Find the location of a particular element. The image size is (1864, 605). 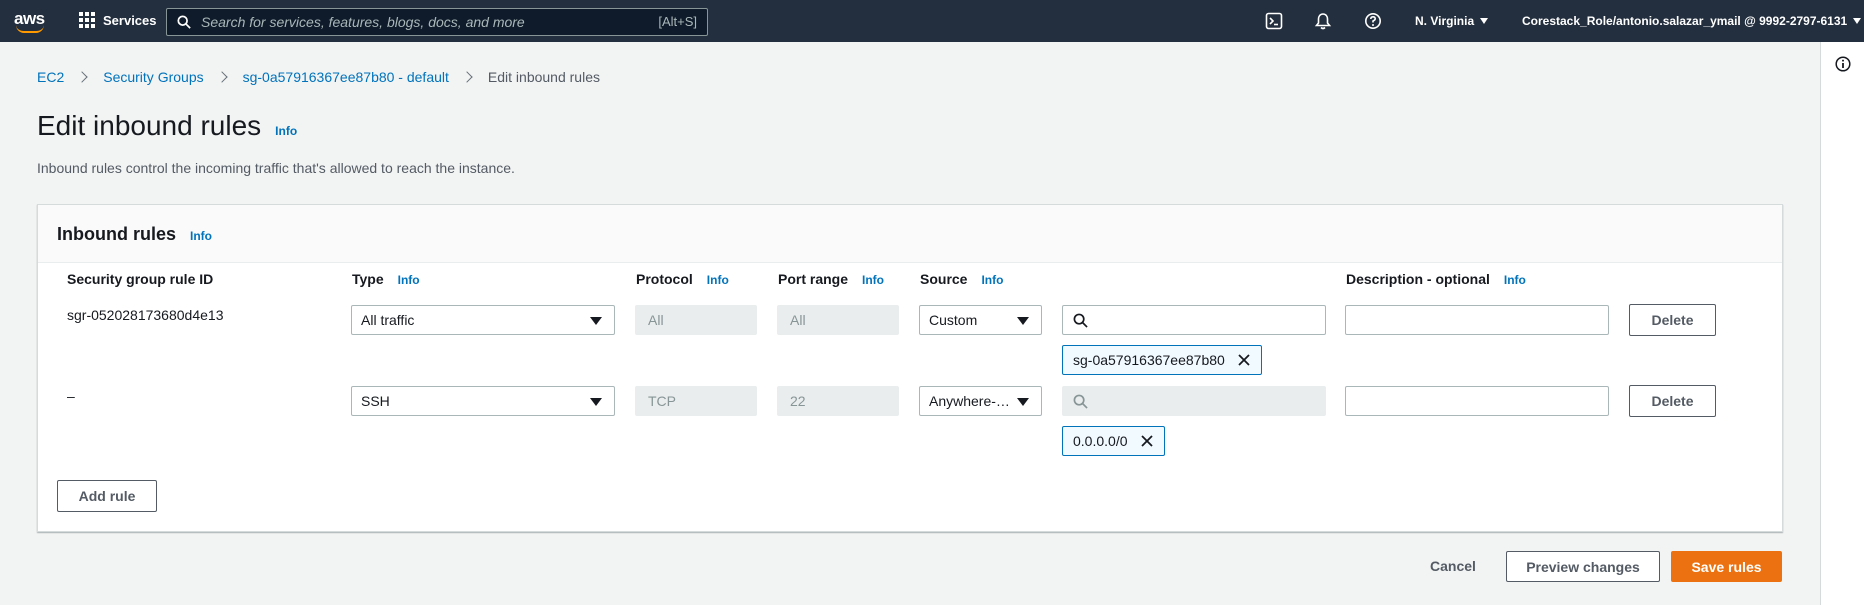

column-header-label: Security group rule ID is located at coordinates (140, 279).